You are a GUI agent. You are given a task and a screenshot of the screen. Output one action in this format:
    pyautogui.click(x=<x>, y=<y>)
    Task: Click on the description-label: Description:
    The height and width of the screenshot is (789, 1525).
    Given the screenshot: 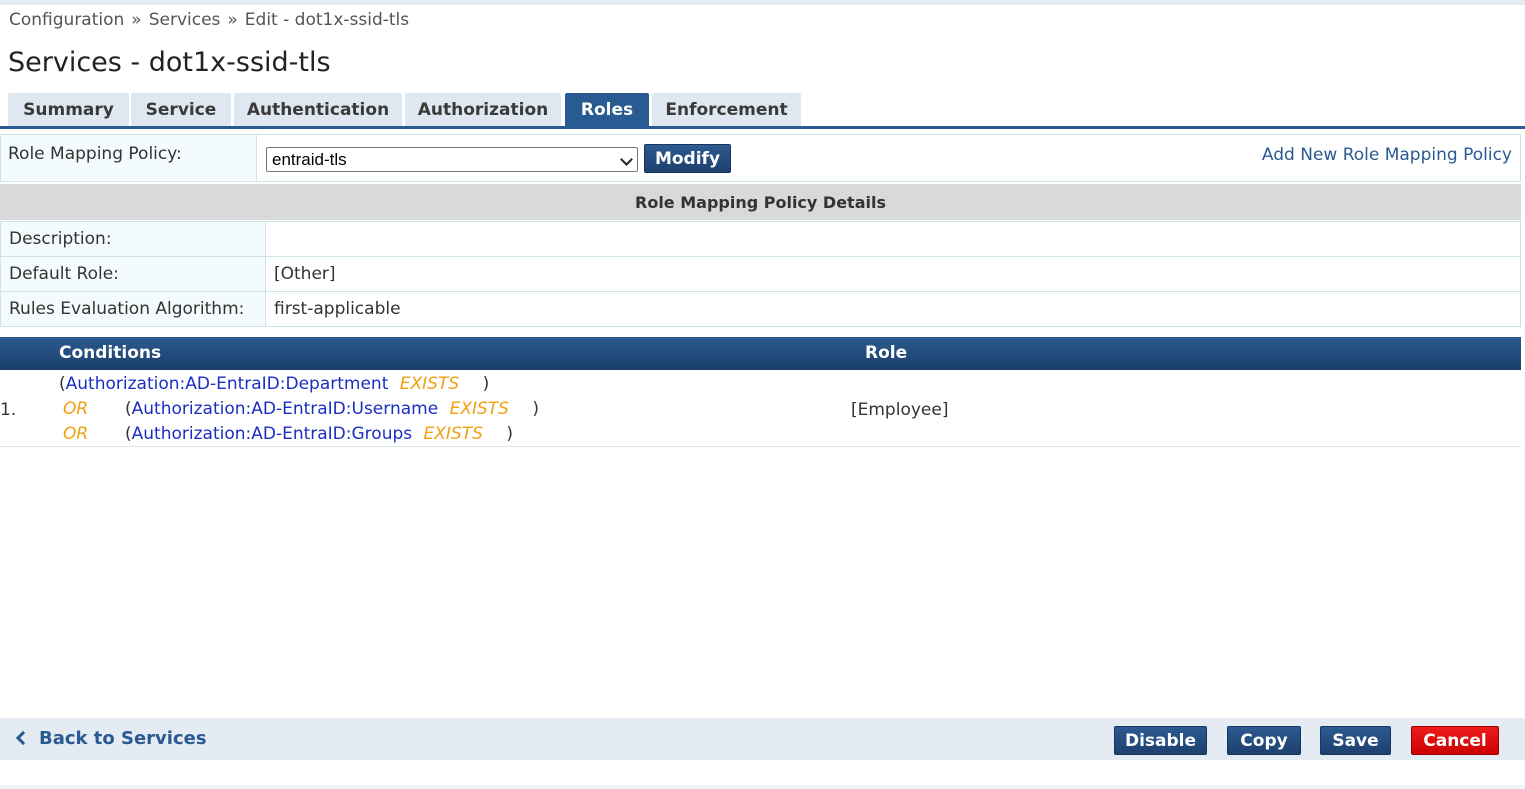 What is the action you would take?
    pyautogui.click(x=133, y=239)
    